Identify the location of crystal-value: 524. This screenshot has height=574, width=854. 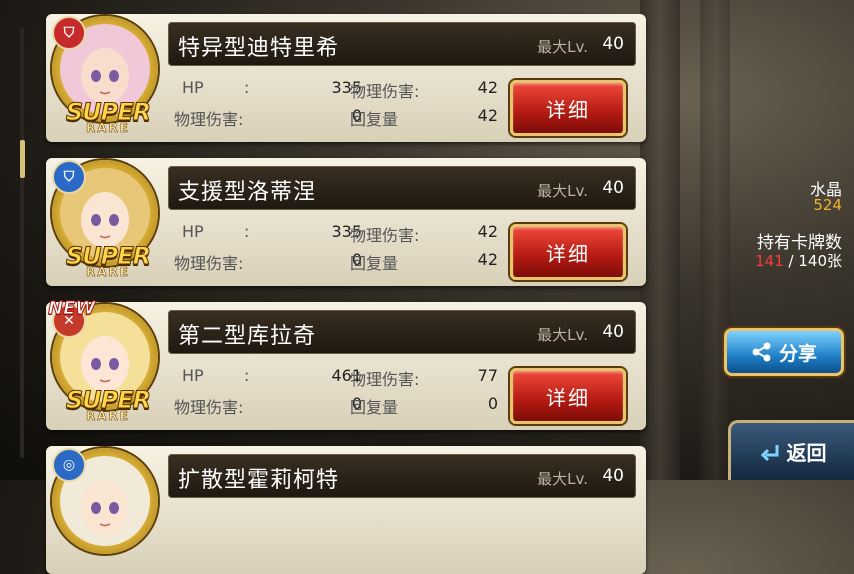
(827, 205).